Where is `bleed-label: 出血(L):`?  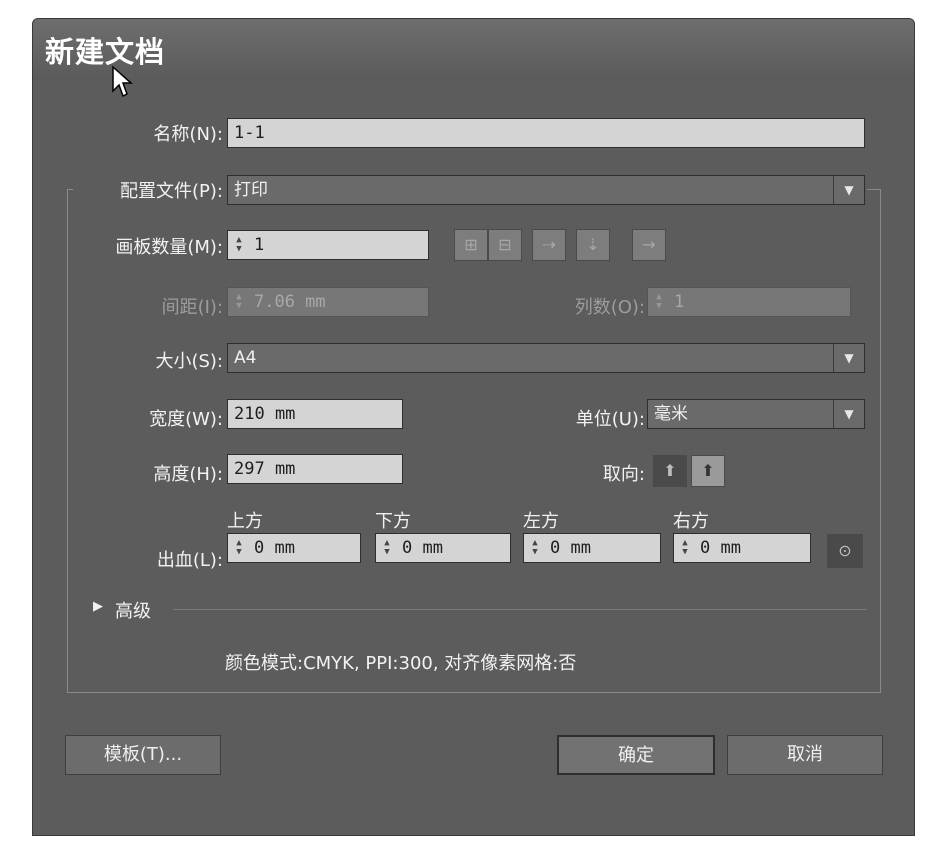 bleed-label: 出血(L): is located at coordinates (189, 560).